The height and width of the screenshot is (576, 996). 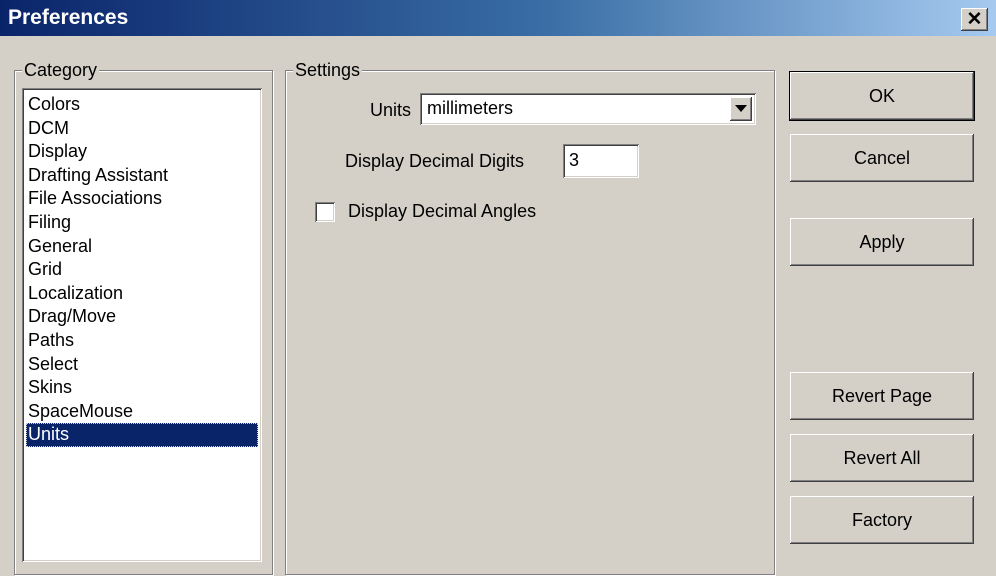 I want to click on factory-button: Factory, so click(x=882, y=520).